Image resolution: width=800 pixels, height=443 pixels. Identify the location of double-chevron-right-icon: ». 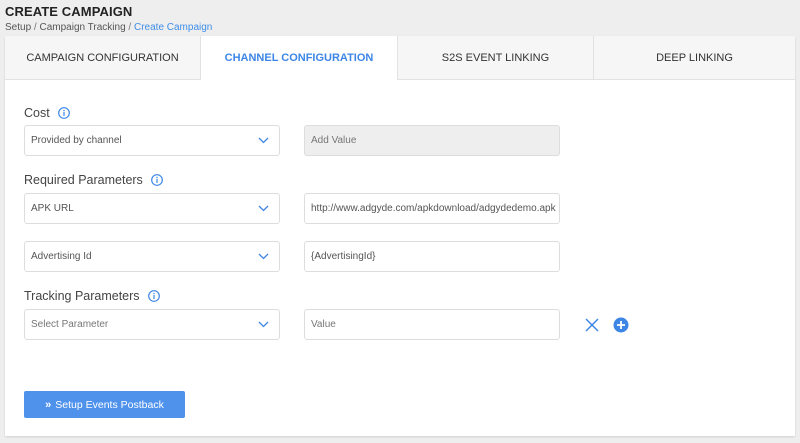
(48, 404).